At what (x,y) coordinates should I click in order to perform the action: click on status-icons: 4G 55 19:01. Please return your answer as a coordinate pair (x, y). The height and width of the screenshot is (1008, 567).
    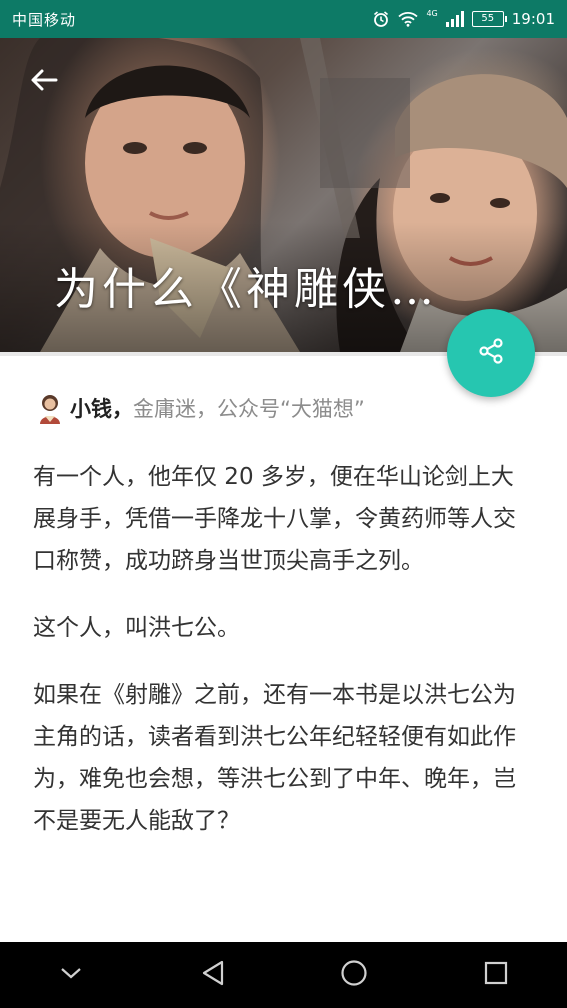
    Looking at the image, I should click on (463, 18).